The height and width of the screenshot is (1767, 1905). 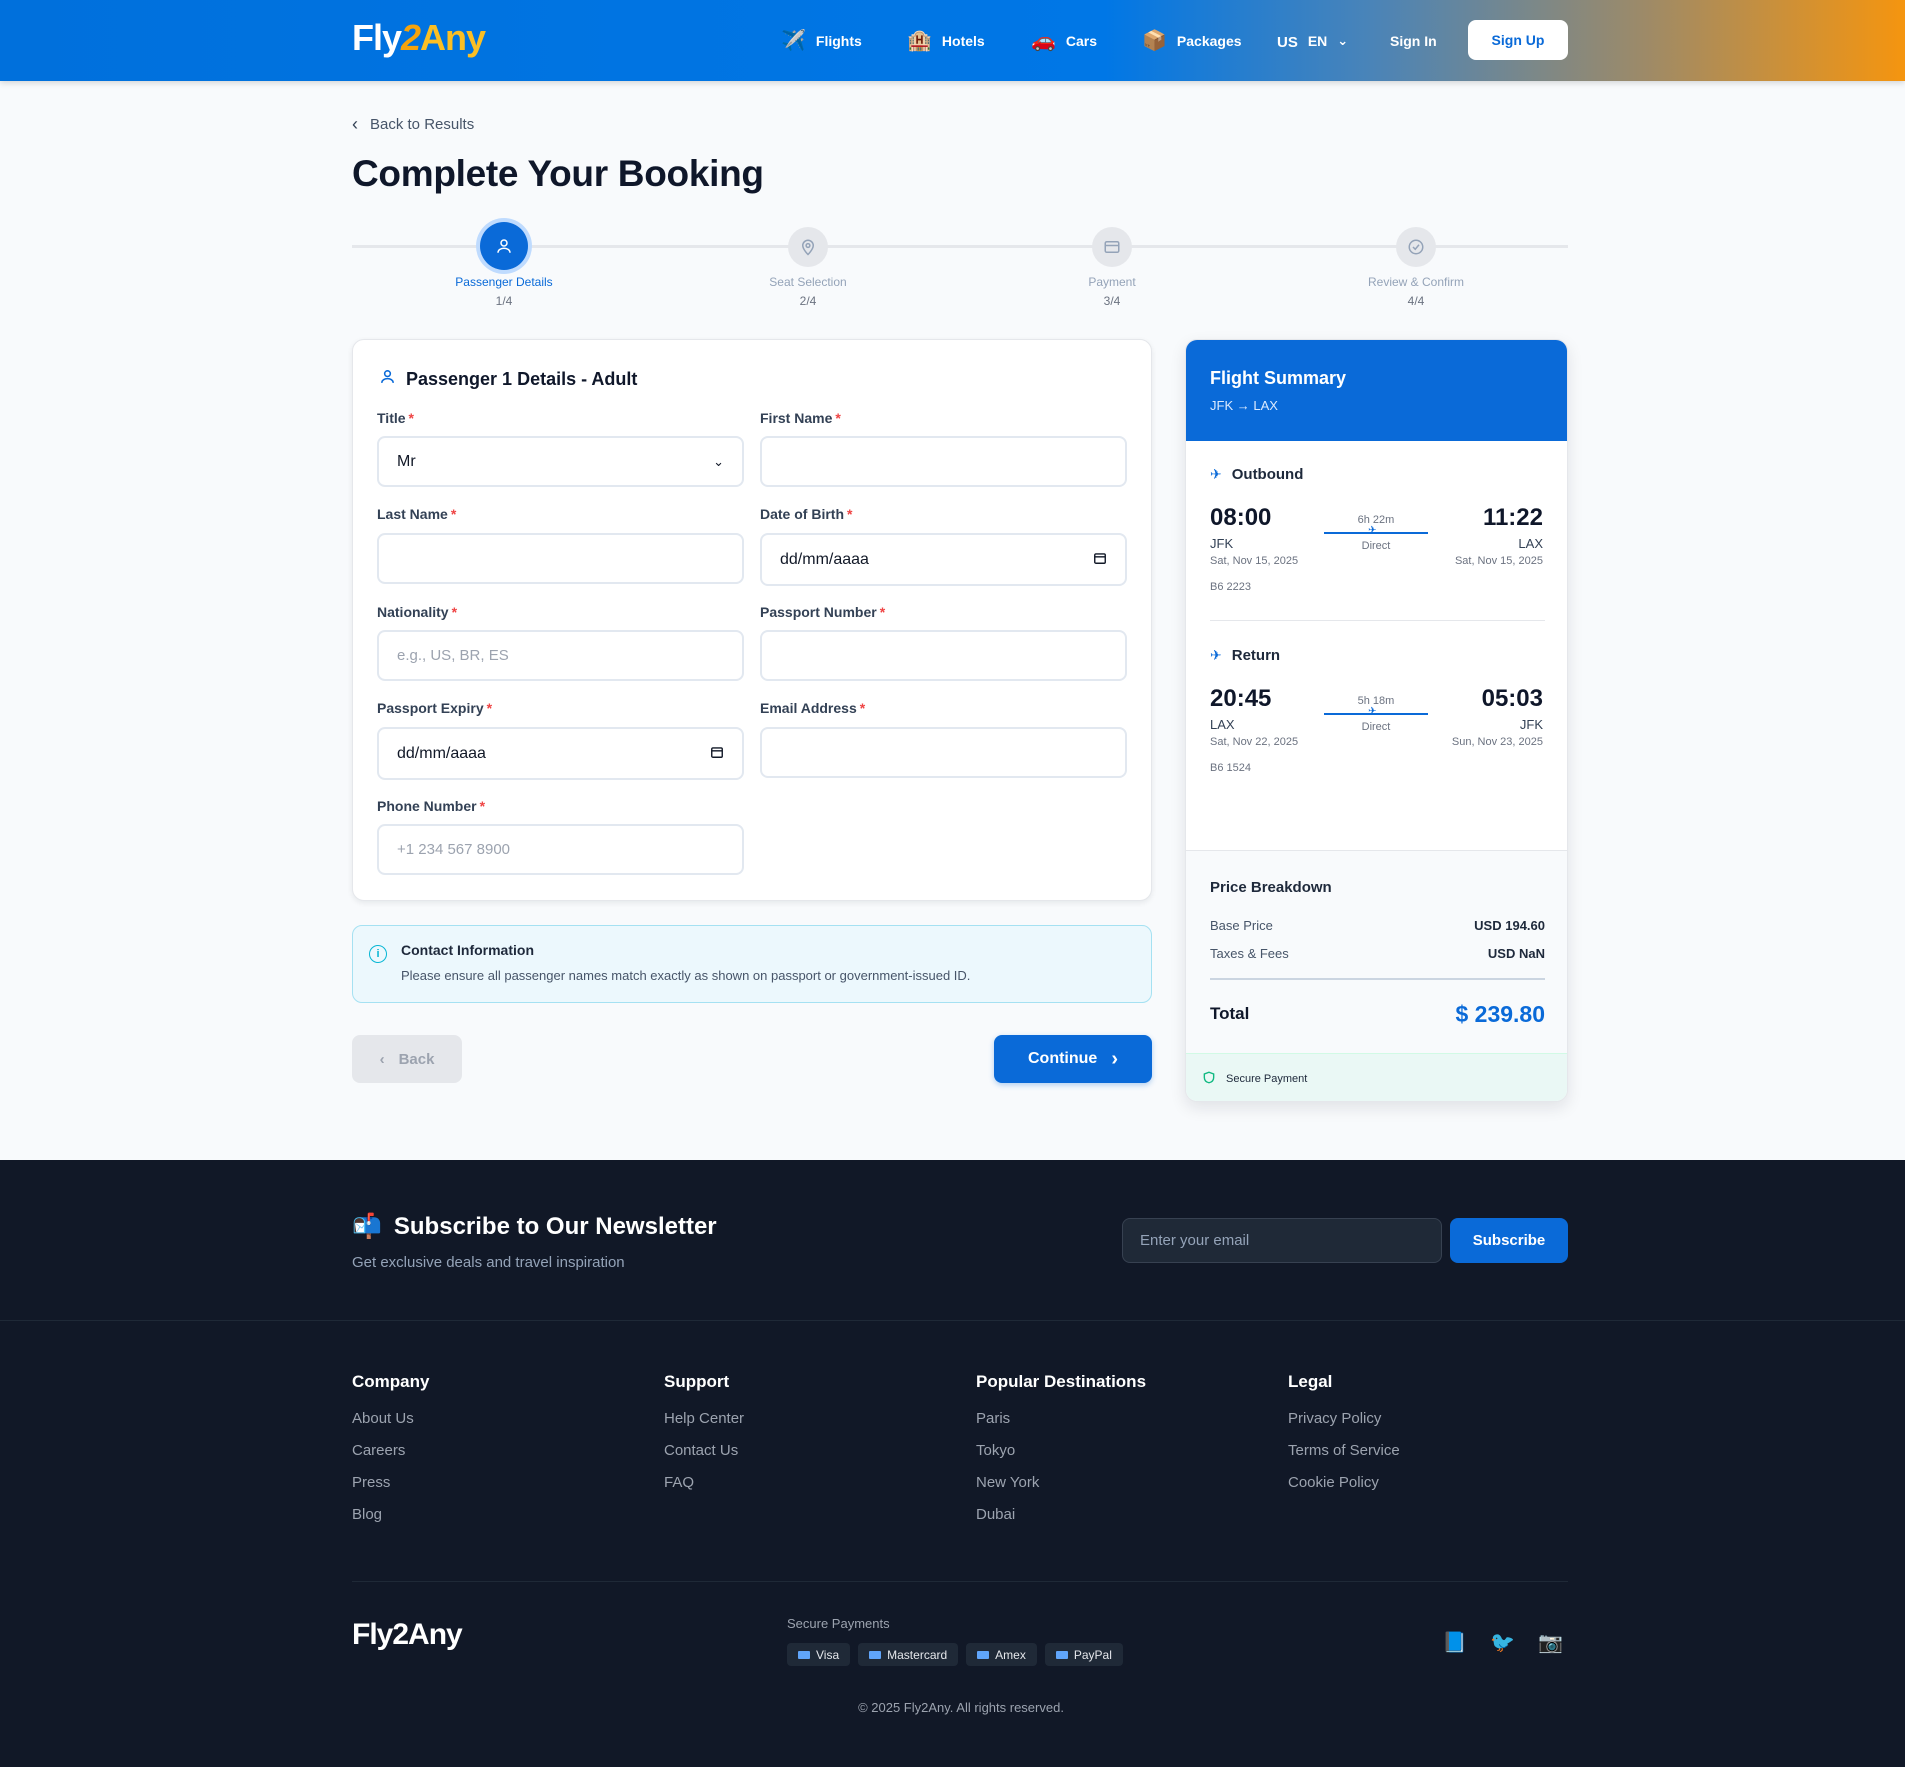 I want to click on twitter-icon: 🐦, so click(x=1502, y=1642).